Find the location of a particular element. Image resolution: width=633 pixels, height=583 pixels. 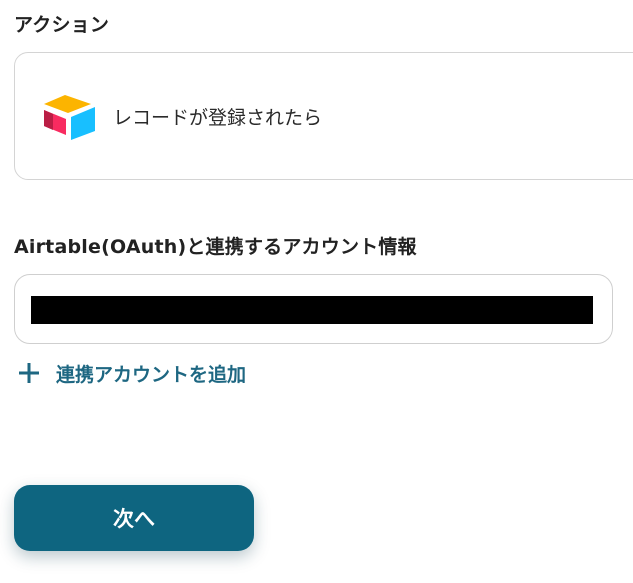

airtable-logo-icon is located at coordinates (69, 117).